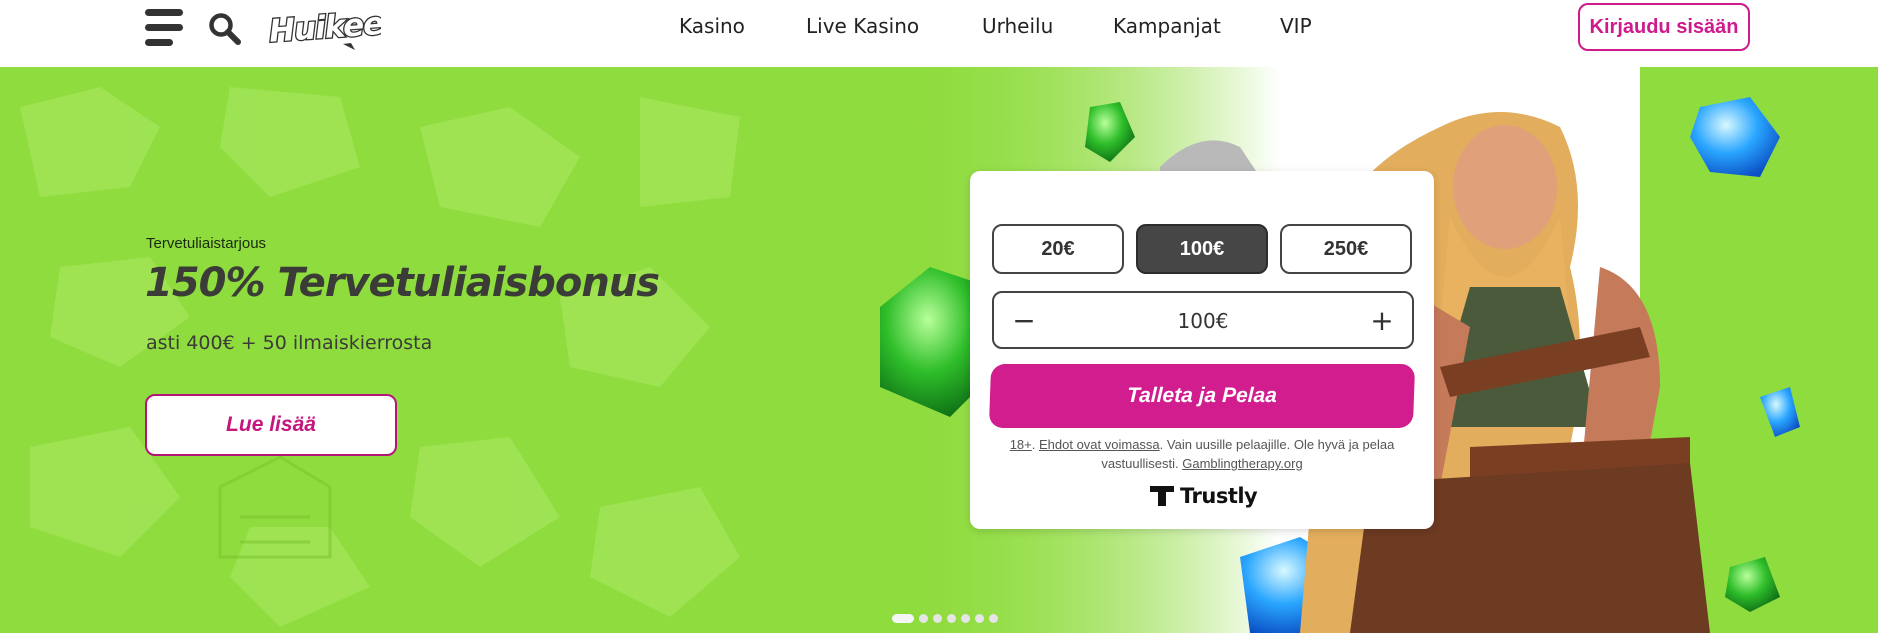 This screenshot has width=1878, height=633. Describe the element at coordinates (1058, 249) in the screenshot. I see `amount-option-20: 20€` at that location.